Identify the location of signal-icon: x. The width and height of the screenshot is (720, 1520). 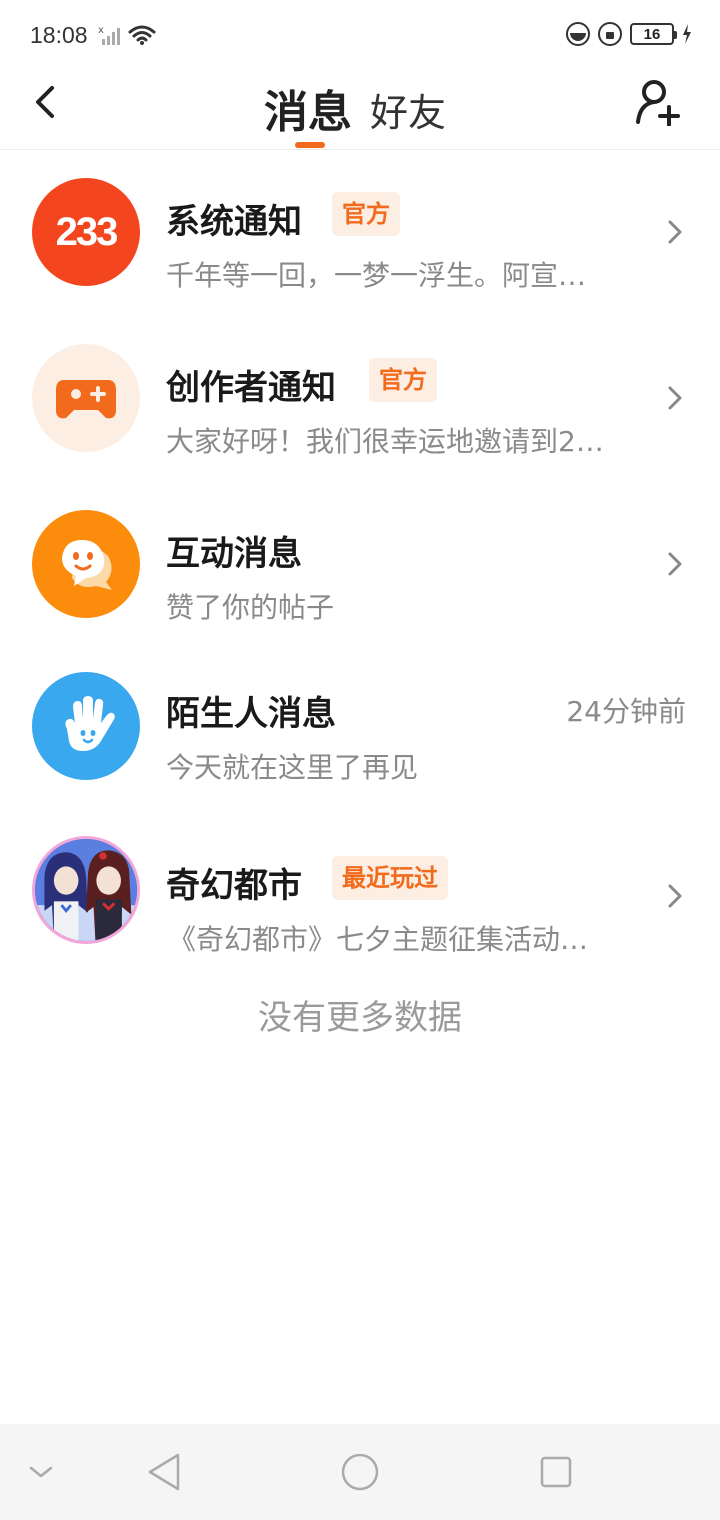
(109, 35).